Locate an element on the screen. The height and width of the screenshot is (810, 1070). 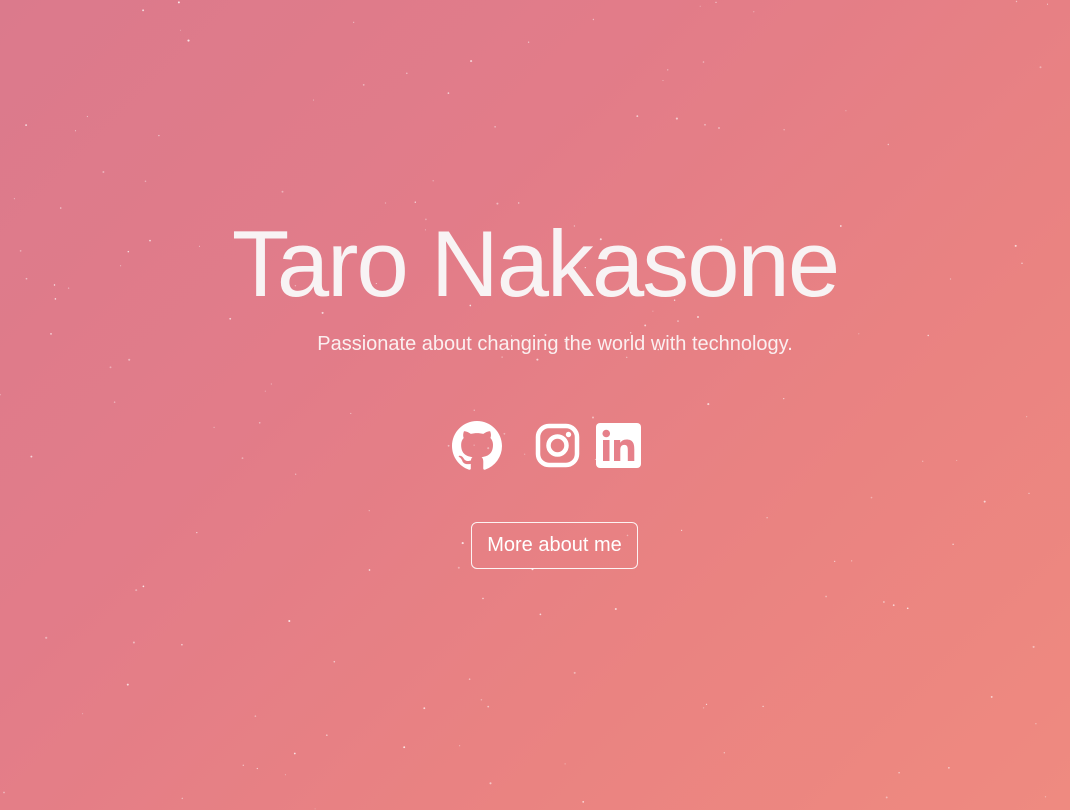
github-icon is located at coordinates (477, 445).